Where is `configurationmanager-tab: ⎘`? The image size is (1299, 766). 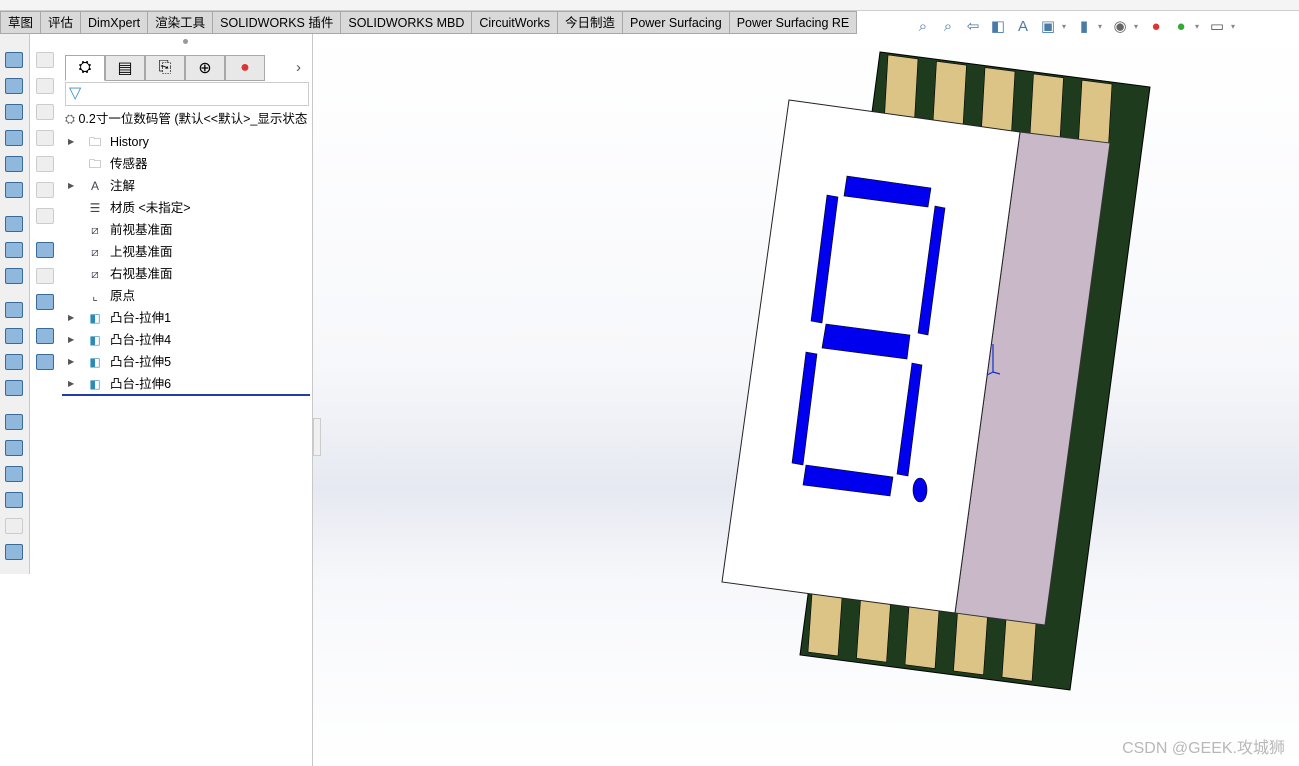
configurationmanager-tab: ⎘ is located at coordinates (165, 68).